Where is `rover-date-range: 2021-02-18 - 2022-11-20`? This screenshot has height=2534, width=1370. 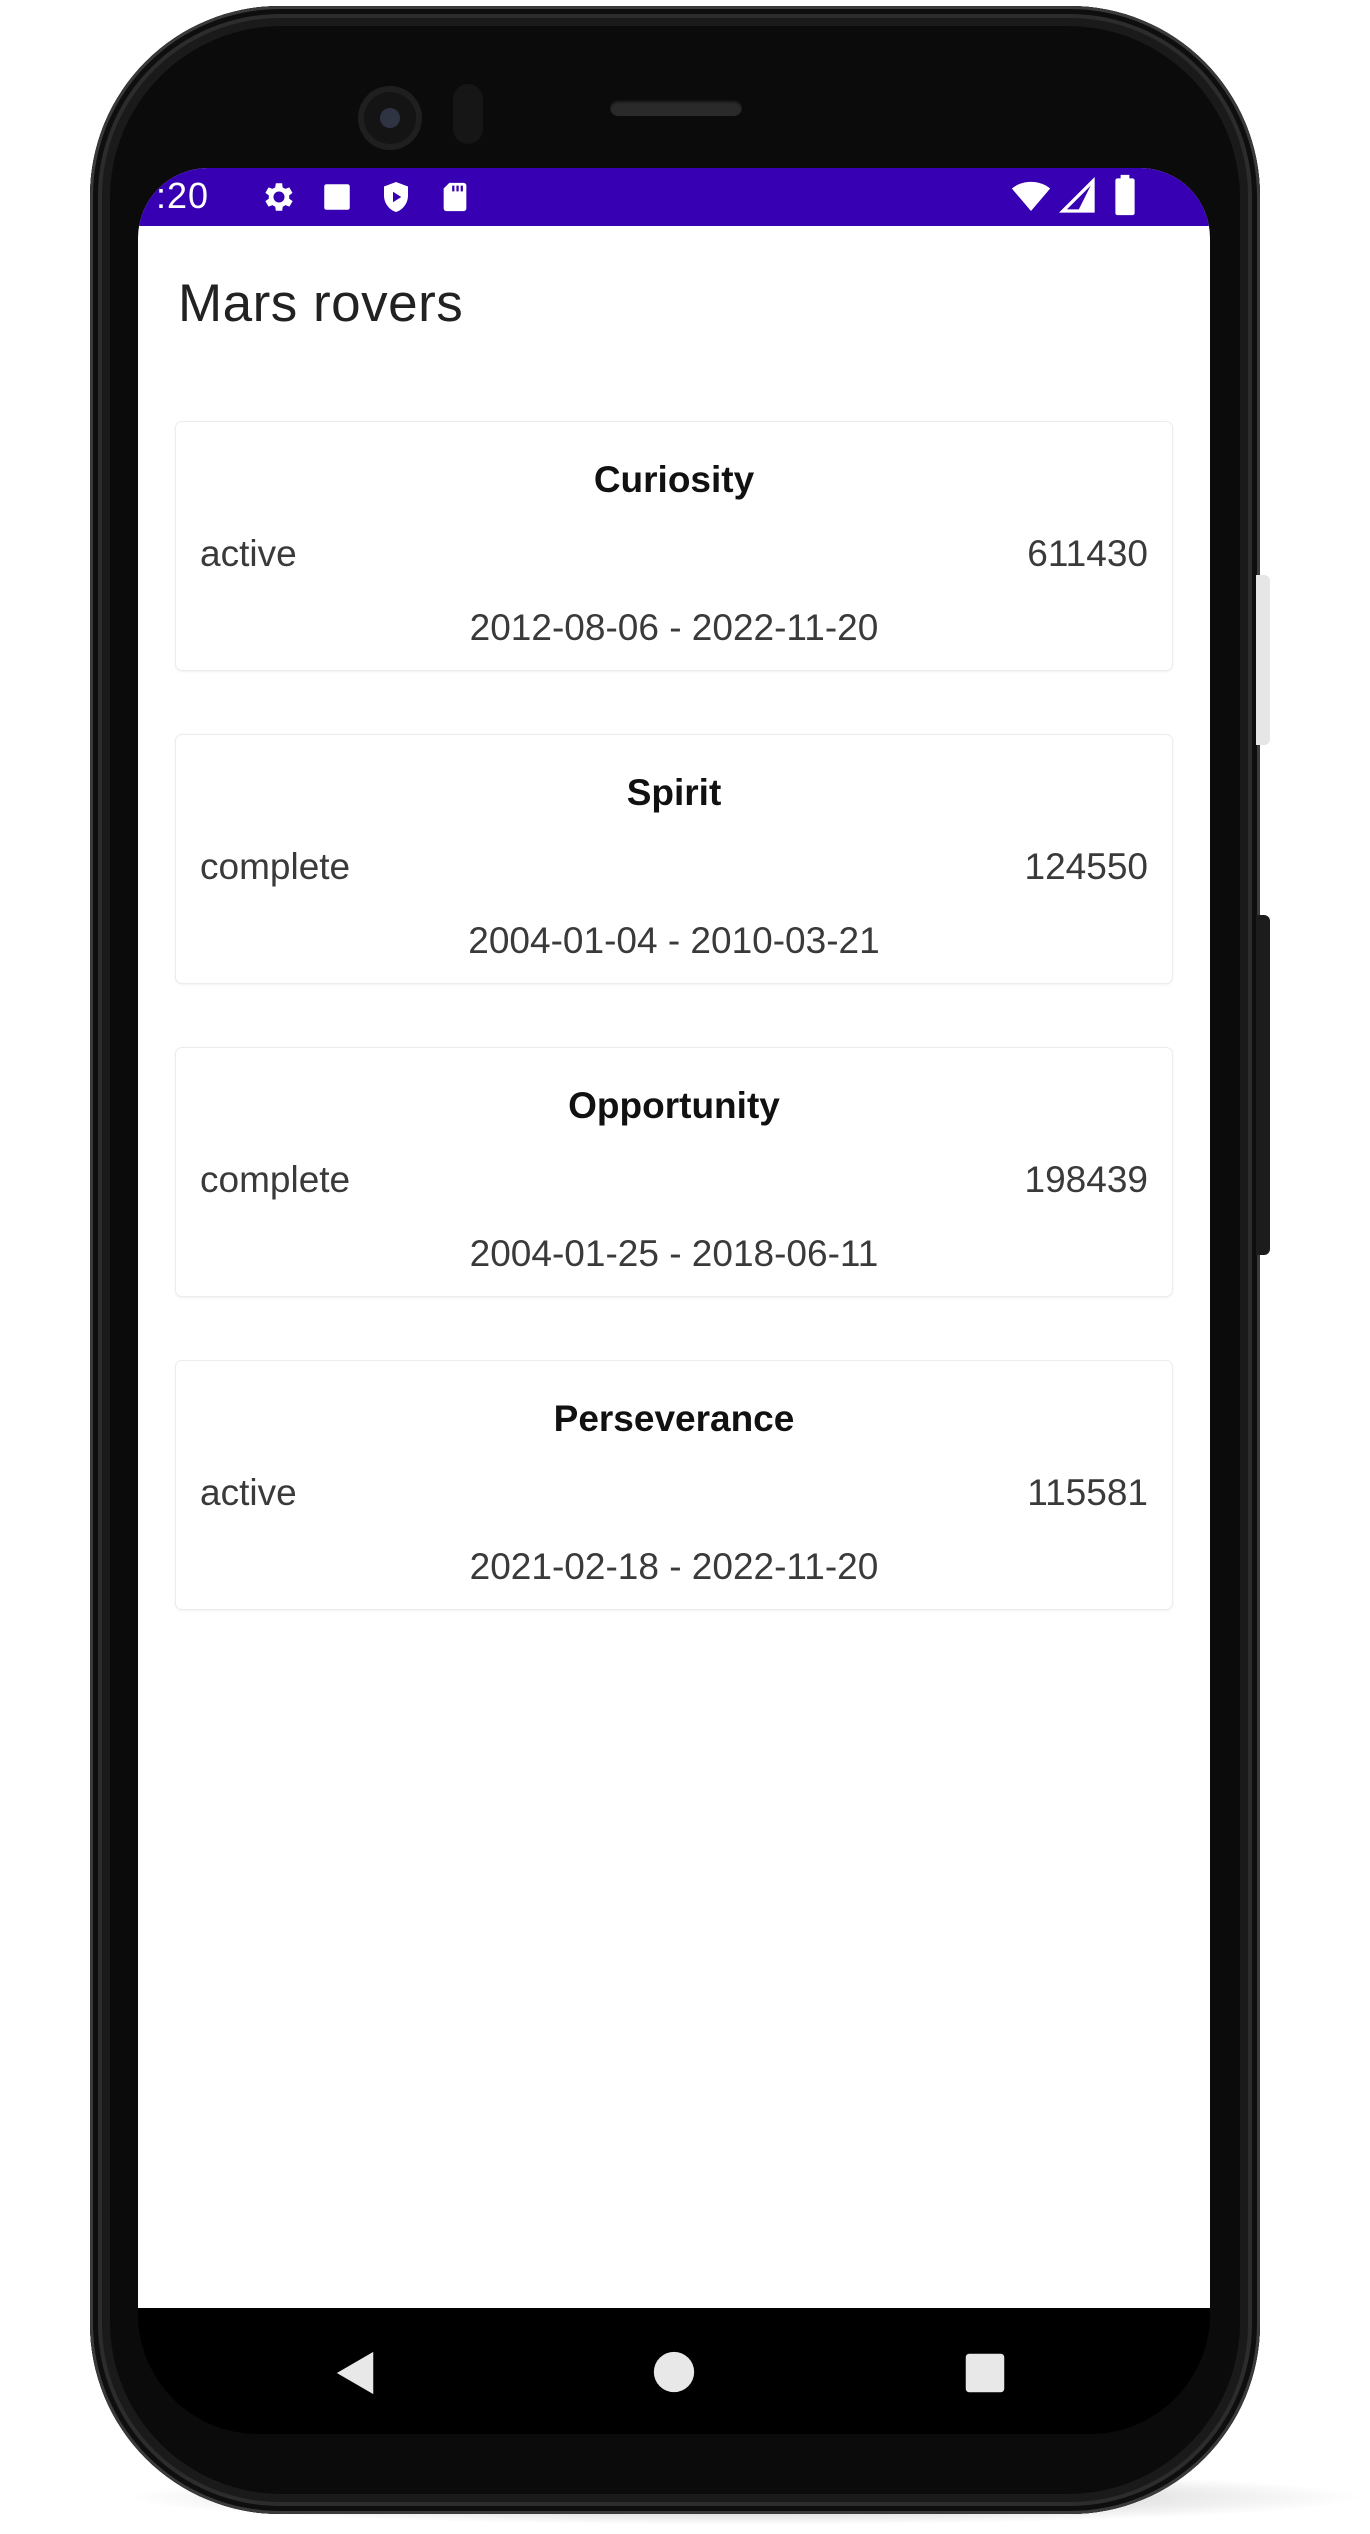 rover-date-range: 2021-02-18 - 2022-11-20 is located at coordinates (674, 1566).